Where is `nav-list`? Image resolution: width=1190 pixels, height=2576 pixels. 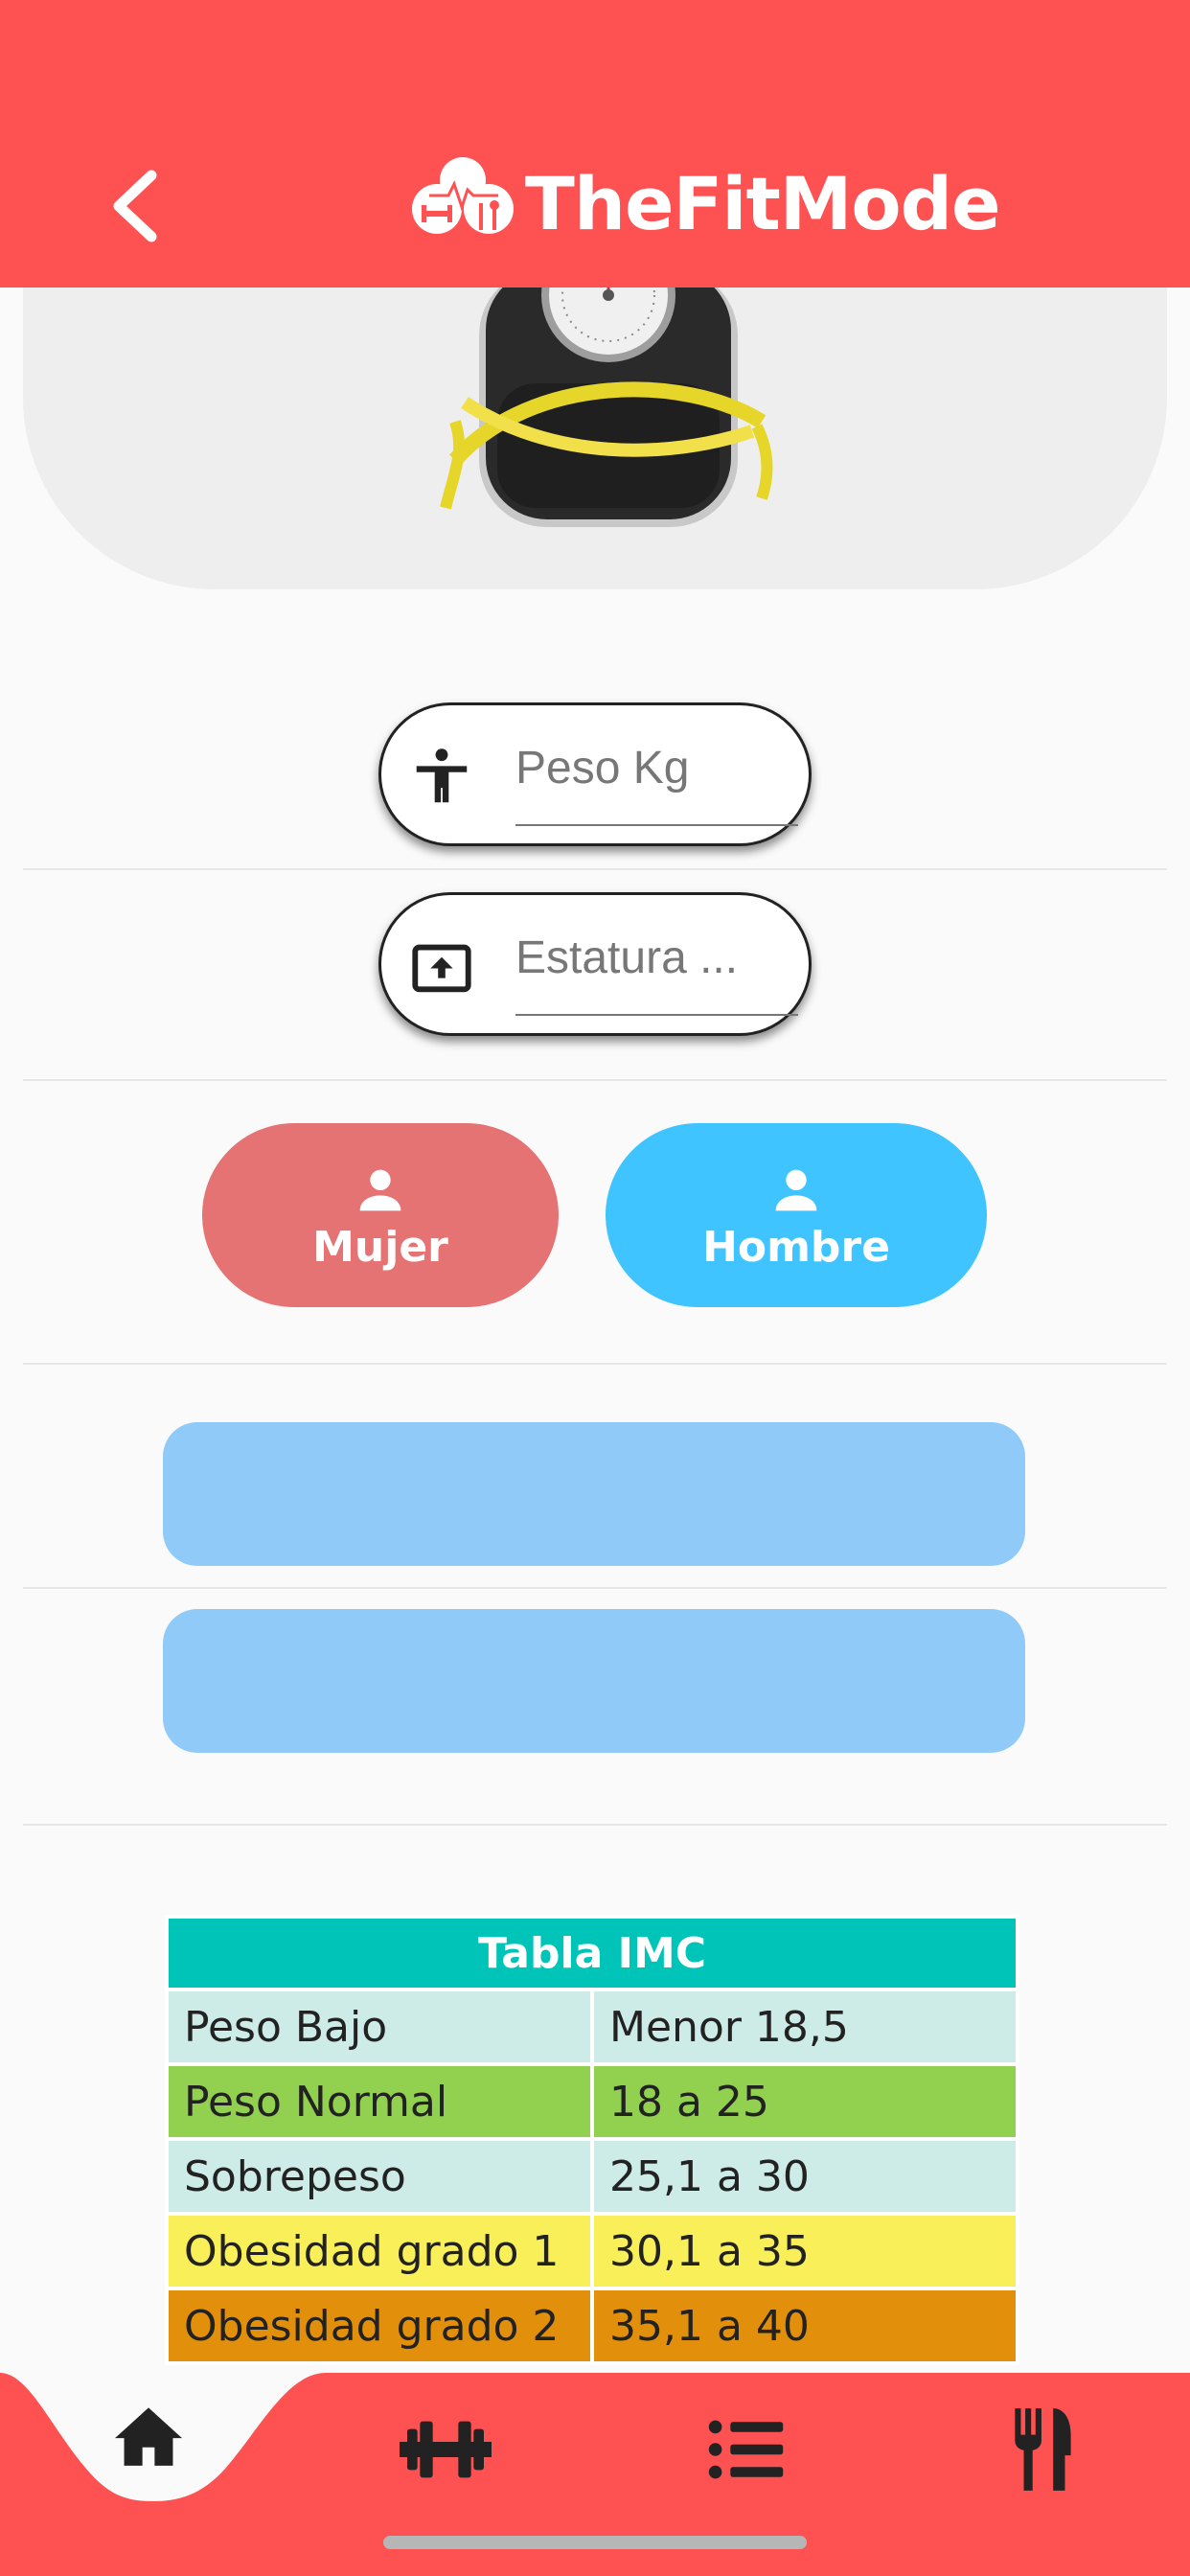
nav-list is located at coordinates (746, 2449).